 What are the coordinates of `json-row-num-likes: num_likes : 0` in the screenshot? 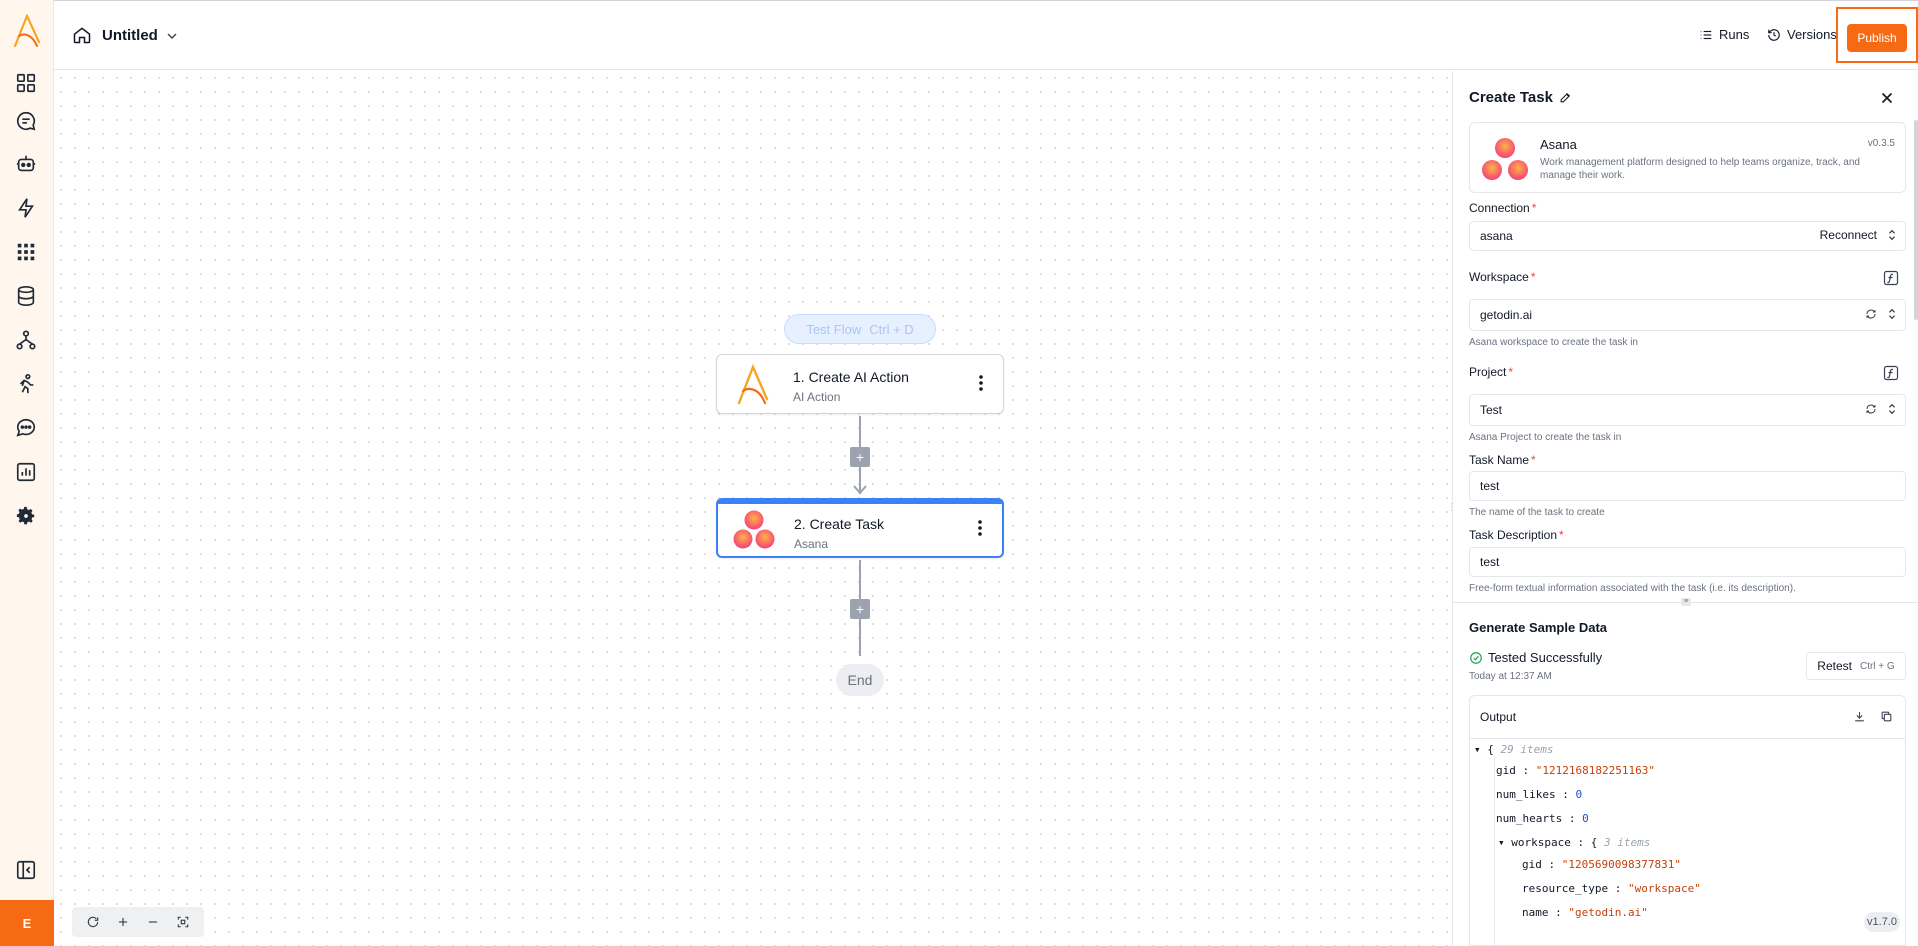 It's located at (1539, 794).